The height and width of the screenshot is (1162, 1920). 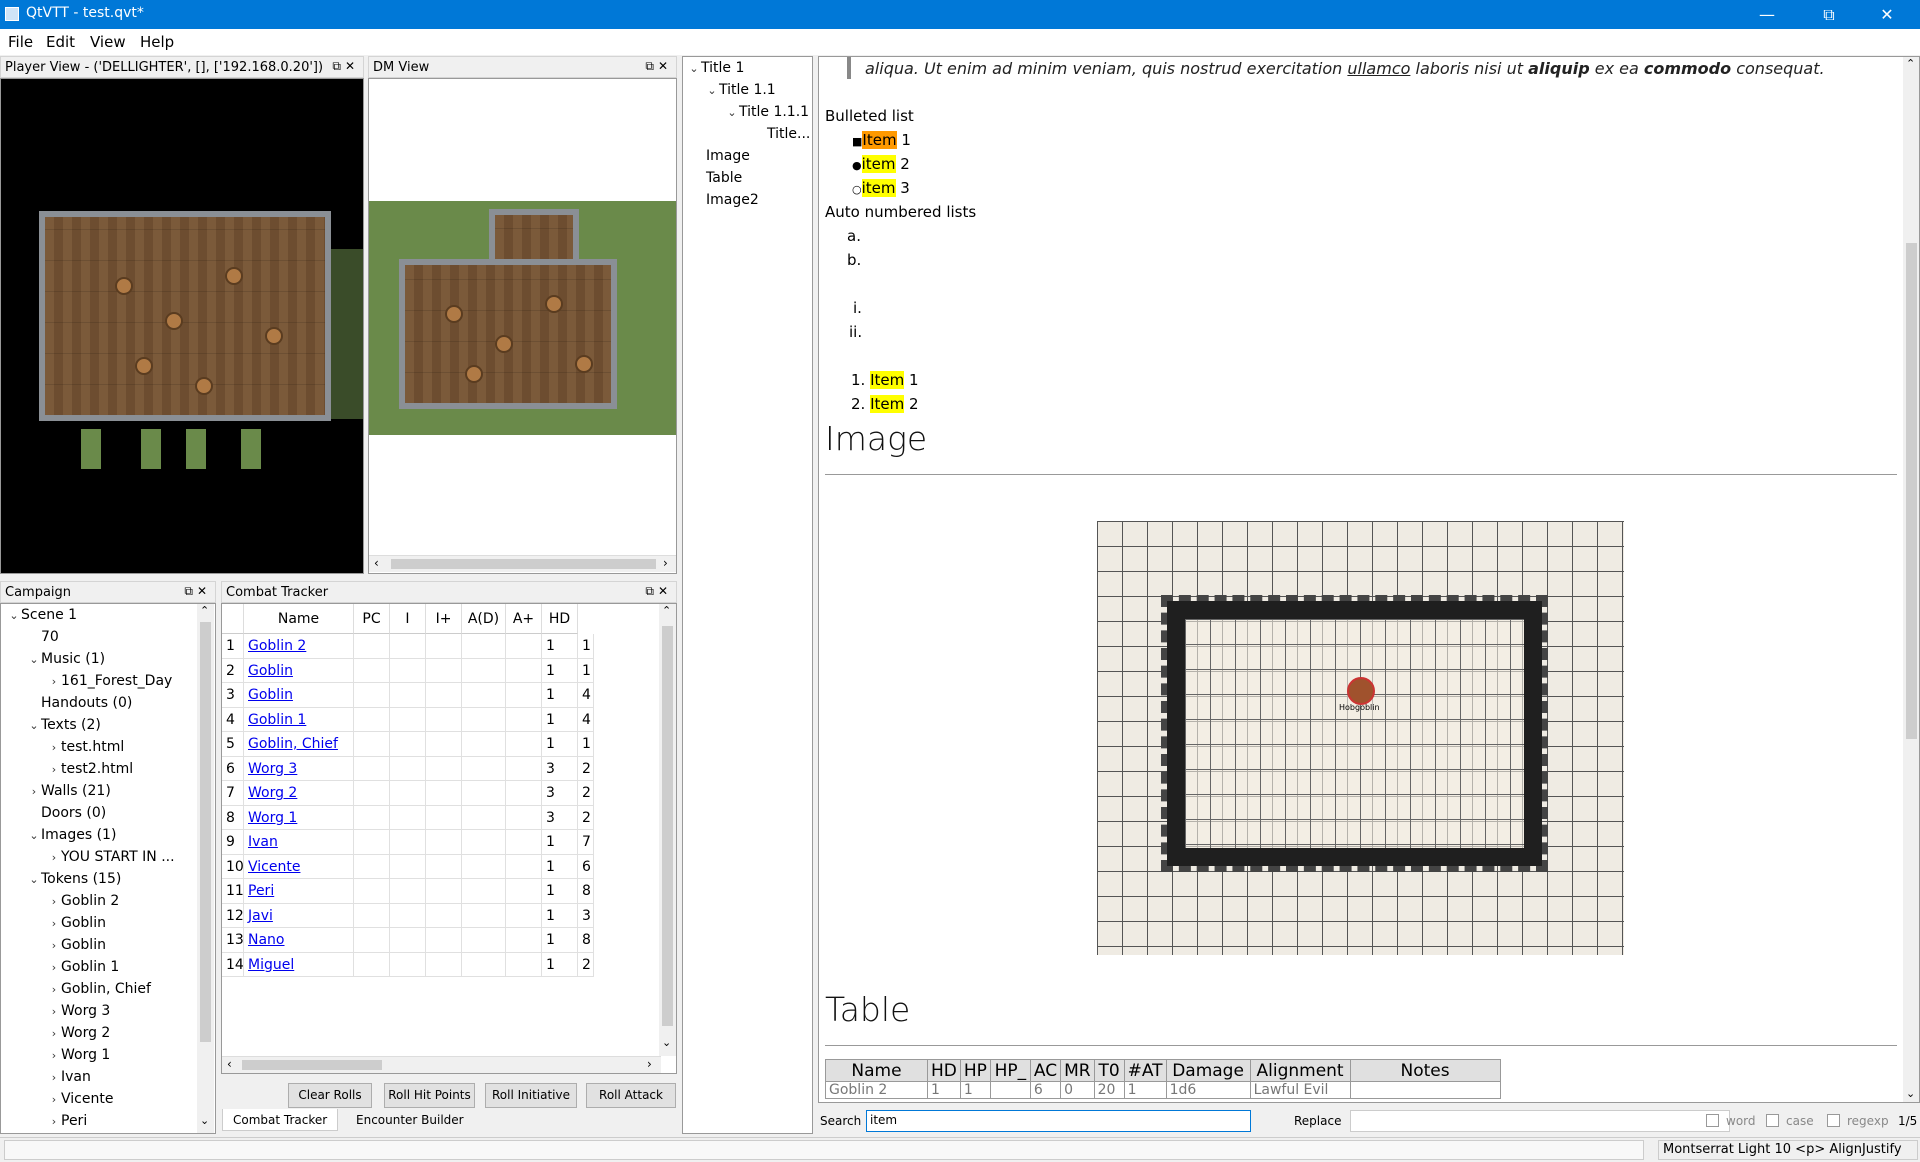 What do you see at coordinates (429, 1095) in the screenshot?
I see `roll-hit-points-button: Roll Hit Points` at bounding box center [429, 1095].